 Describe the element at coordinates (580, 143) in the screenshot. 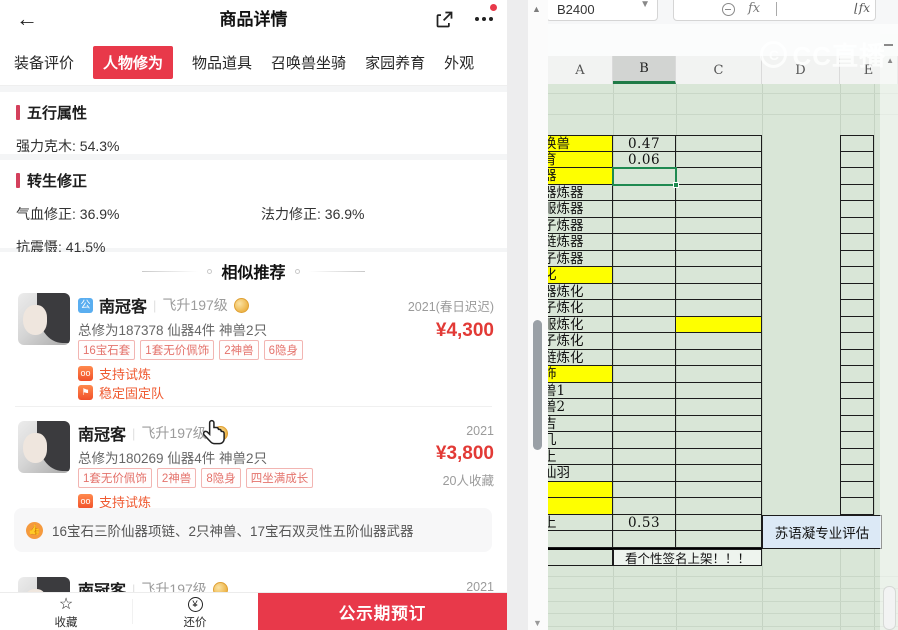

I see `cell-A: 唤兽` at that location.